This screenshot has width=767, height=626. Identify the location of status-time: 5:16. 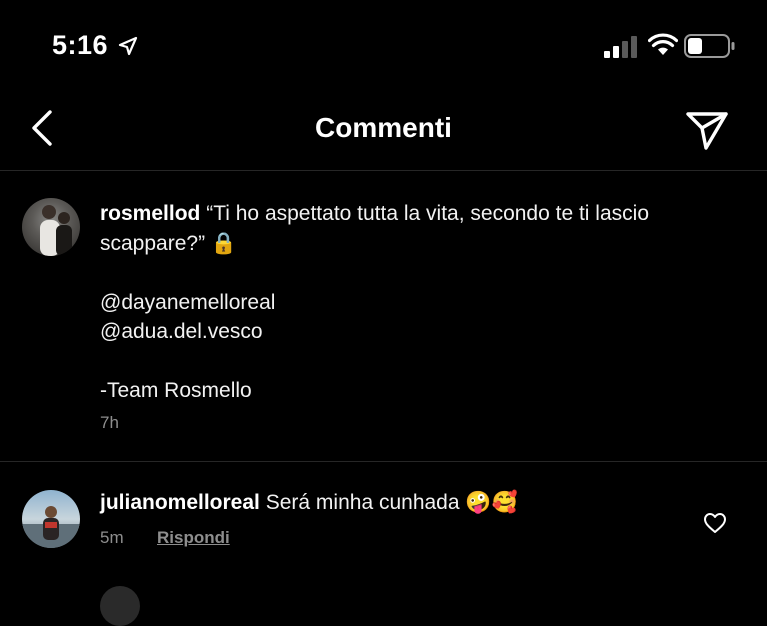
(80, 45).